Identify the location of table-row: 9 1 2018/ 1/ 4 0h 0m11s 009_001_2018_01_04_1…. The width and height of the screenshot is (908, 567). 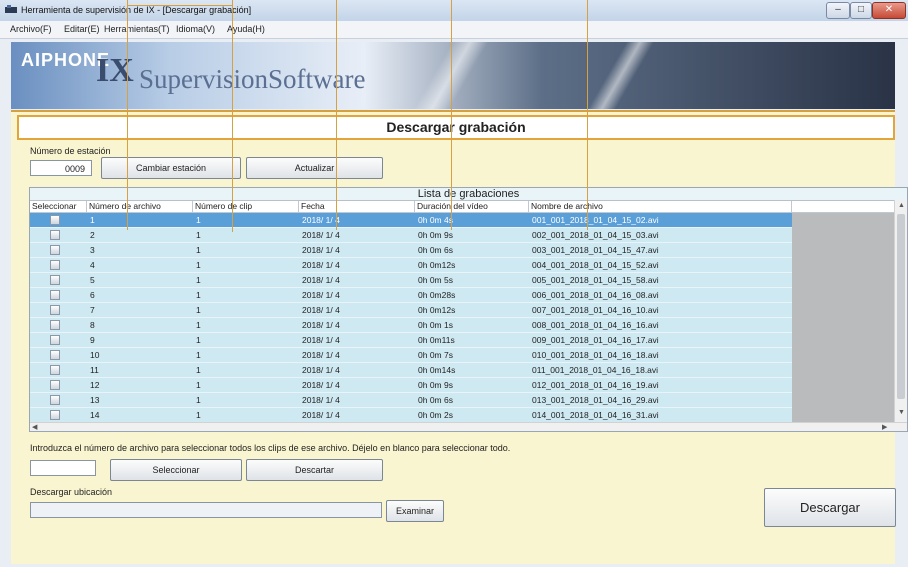
(411, 340).